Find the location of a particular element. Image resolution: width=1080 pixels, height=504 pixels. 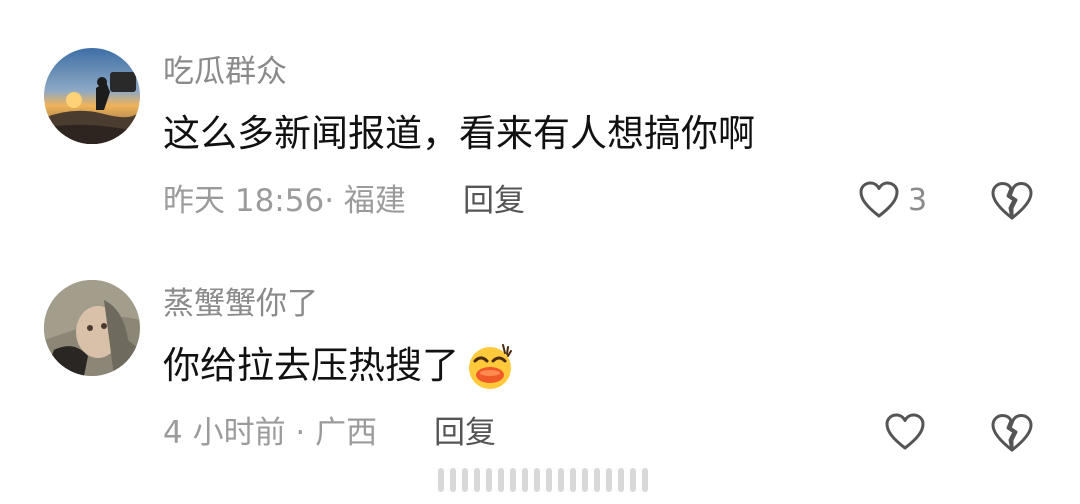

avatar-photo-icon is located at coordinates (92, 328).